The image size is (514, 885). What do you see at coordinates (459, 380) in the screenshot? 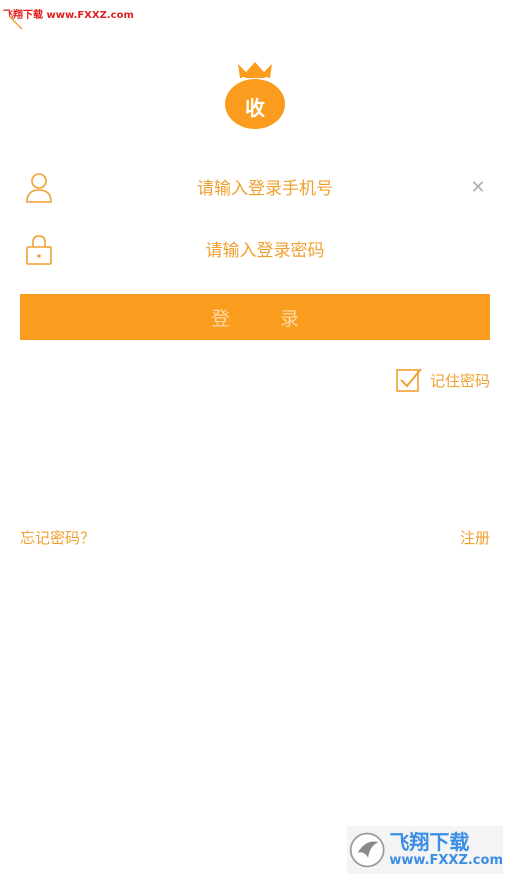
I see `remember-password-label: 记住密码` at bounding box center [459, 380].